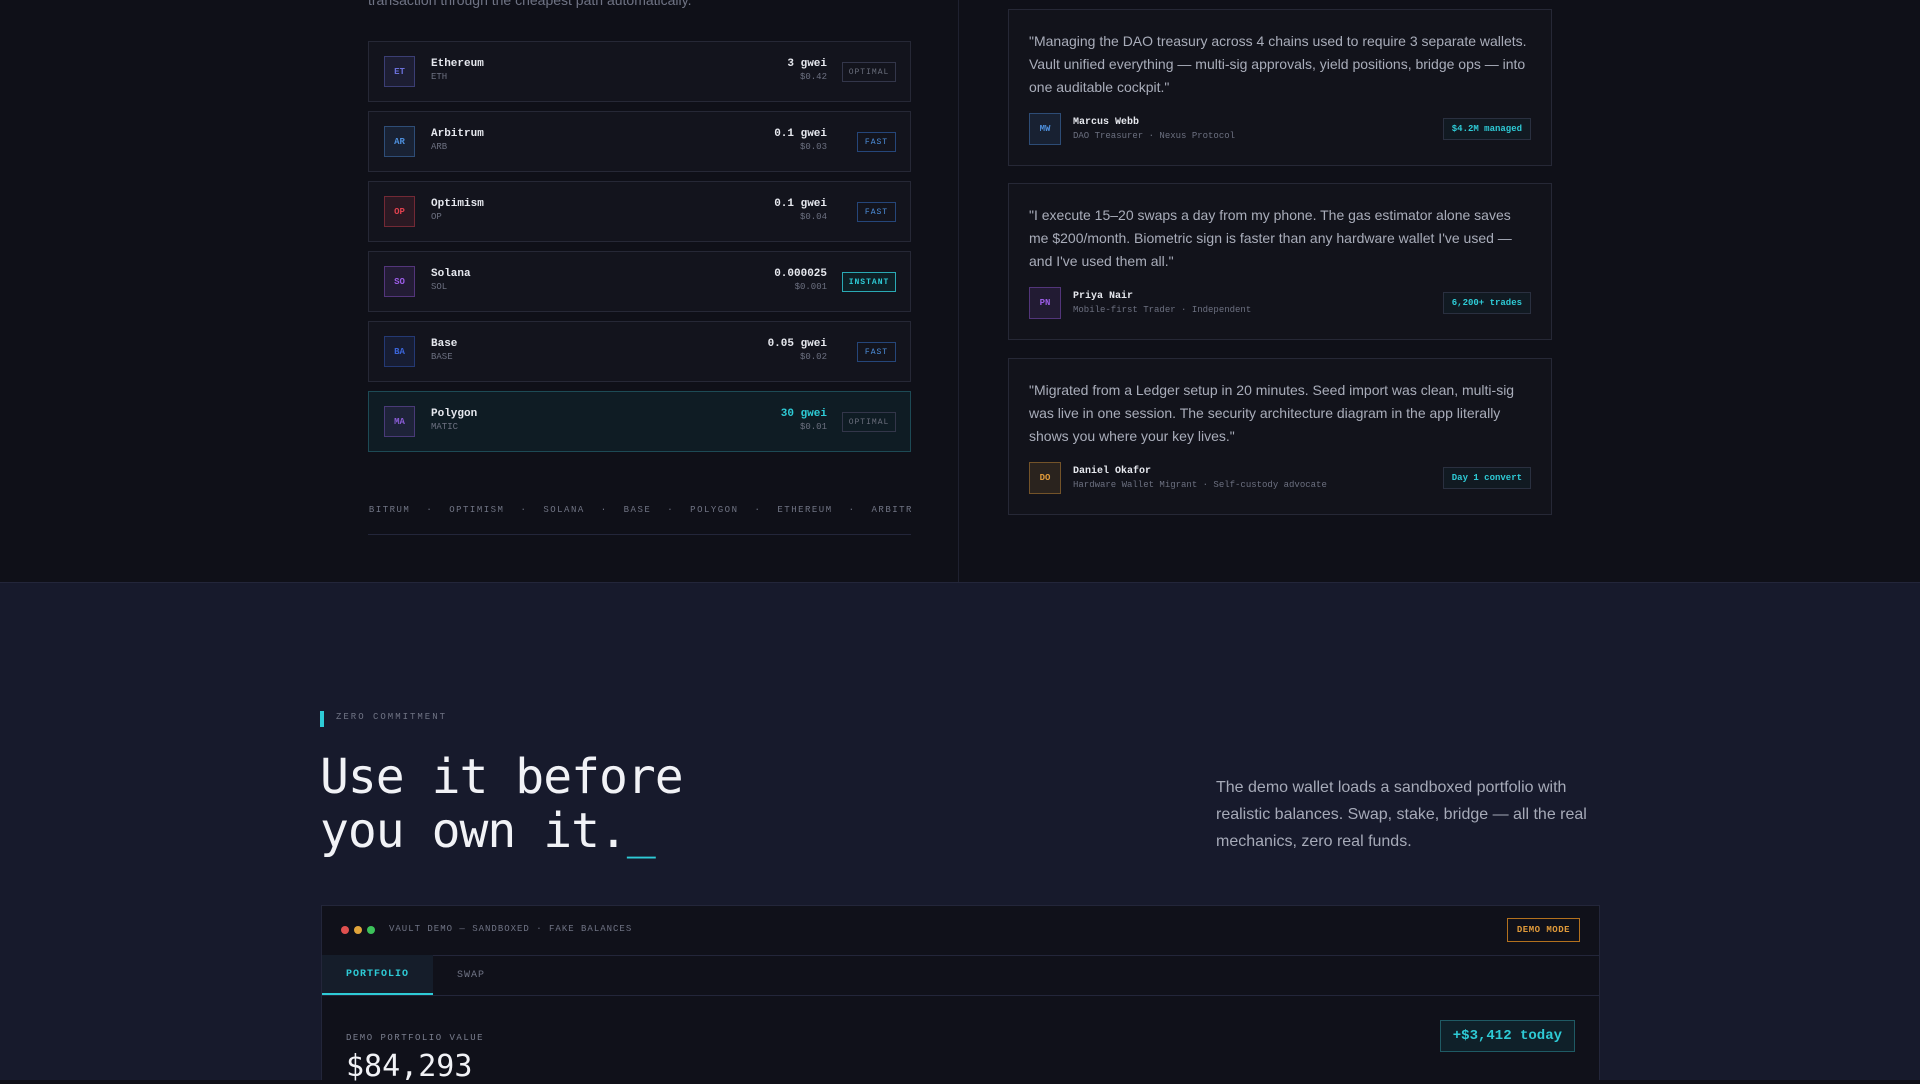 The height and width of the screenshot is (1084, 1920). Describe the element at coordinates (1543, 930) in the screenshot. I see `demo-mode-badge: DEMO MODE` at that location.